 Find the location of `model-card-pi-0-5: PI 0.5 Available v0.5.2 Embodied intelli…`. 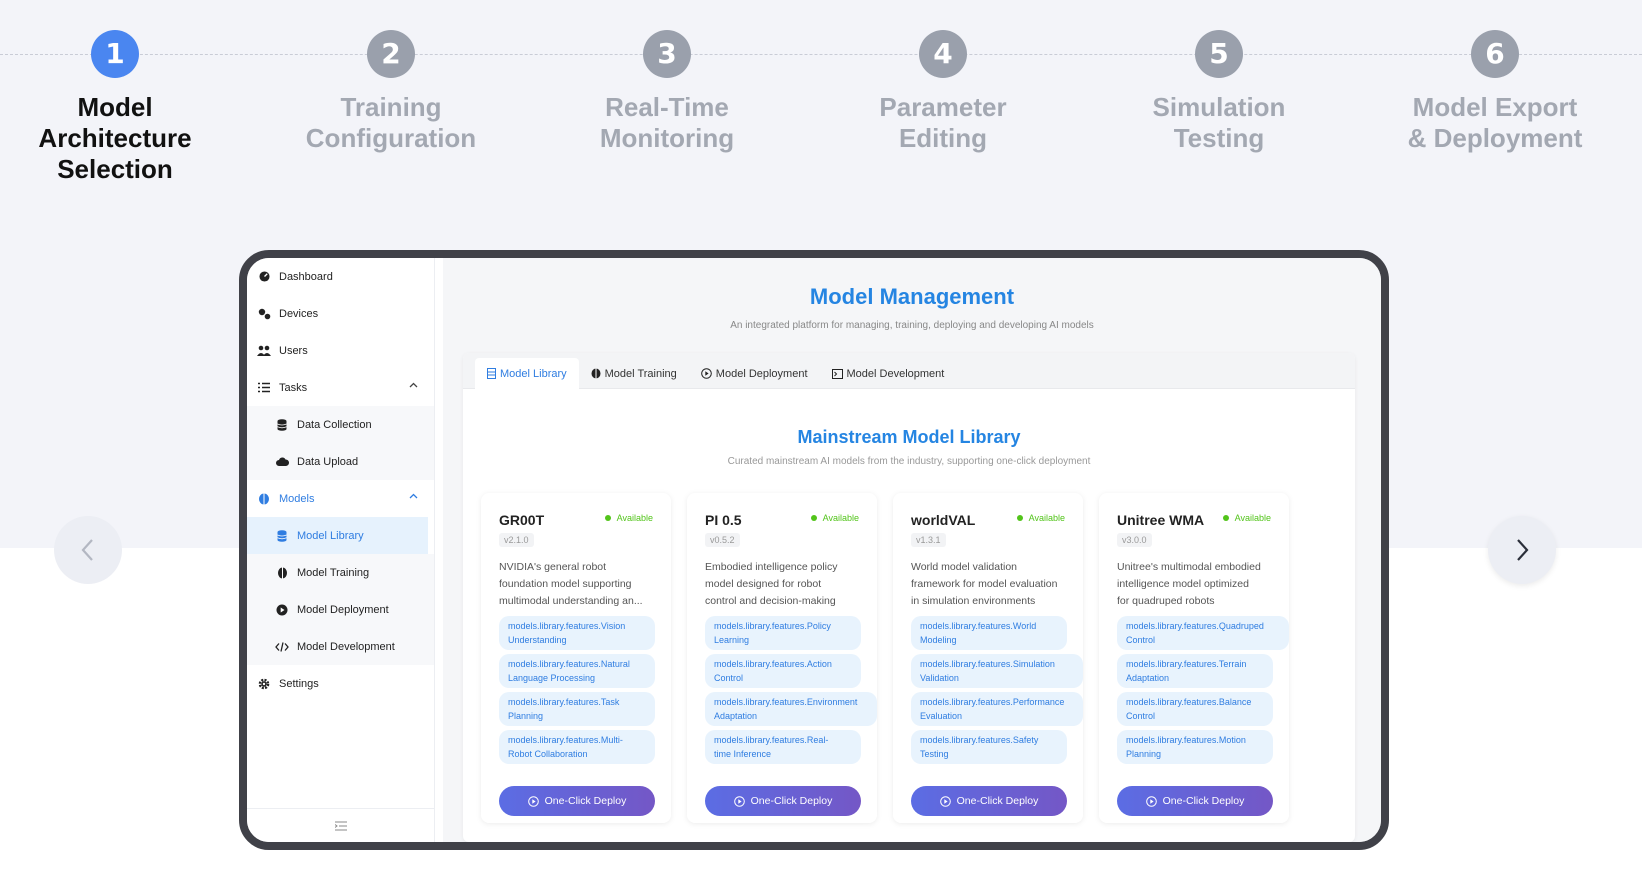

model-card-pi-0-5: PI 0.5 Available v0.5.2 Embodied intelli… is located at coordinates (782, 658).